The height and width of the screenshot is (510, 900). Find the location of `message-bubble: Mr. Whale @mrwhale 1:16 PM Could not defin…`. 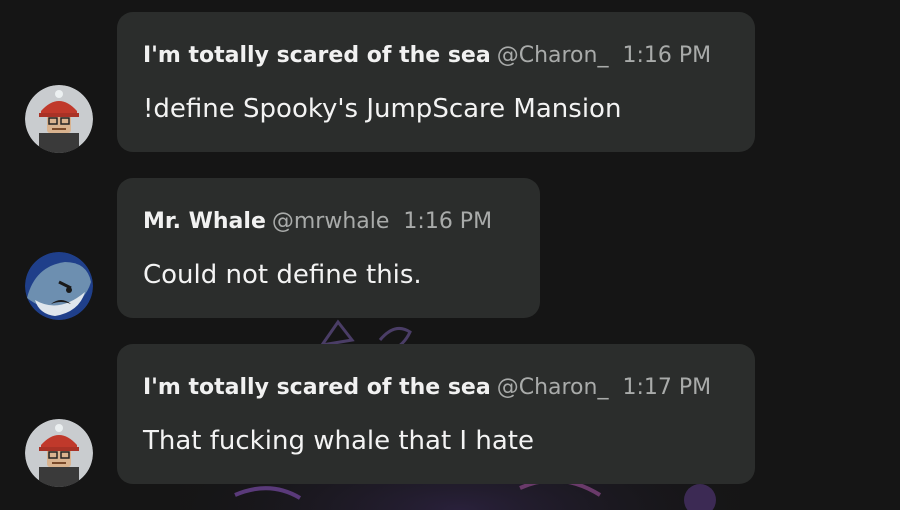

message-bubble: Mr. Whale @mrwhale 1:16 PM Could not defin… is located at coordinates (328, 248).